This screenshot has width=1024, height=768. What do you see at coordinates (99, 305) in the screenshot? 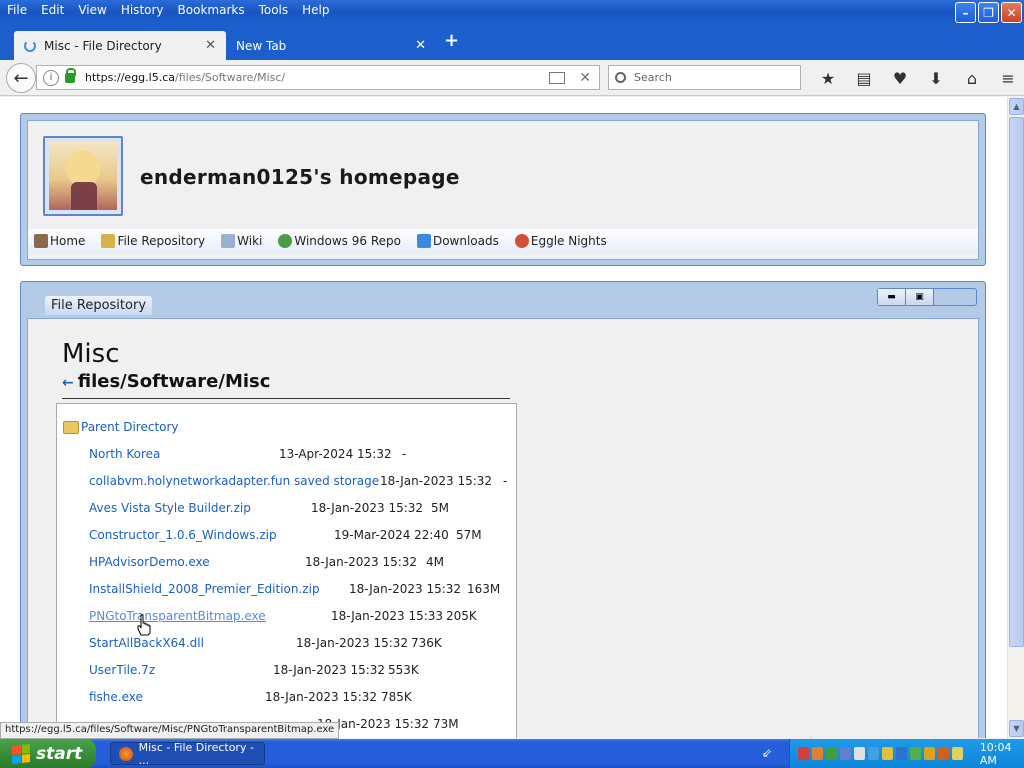
I see `repo-window-title: File Repository` at bounding box center [99, 305].